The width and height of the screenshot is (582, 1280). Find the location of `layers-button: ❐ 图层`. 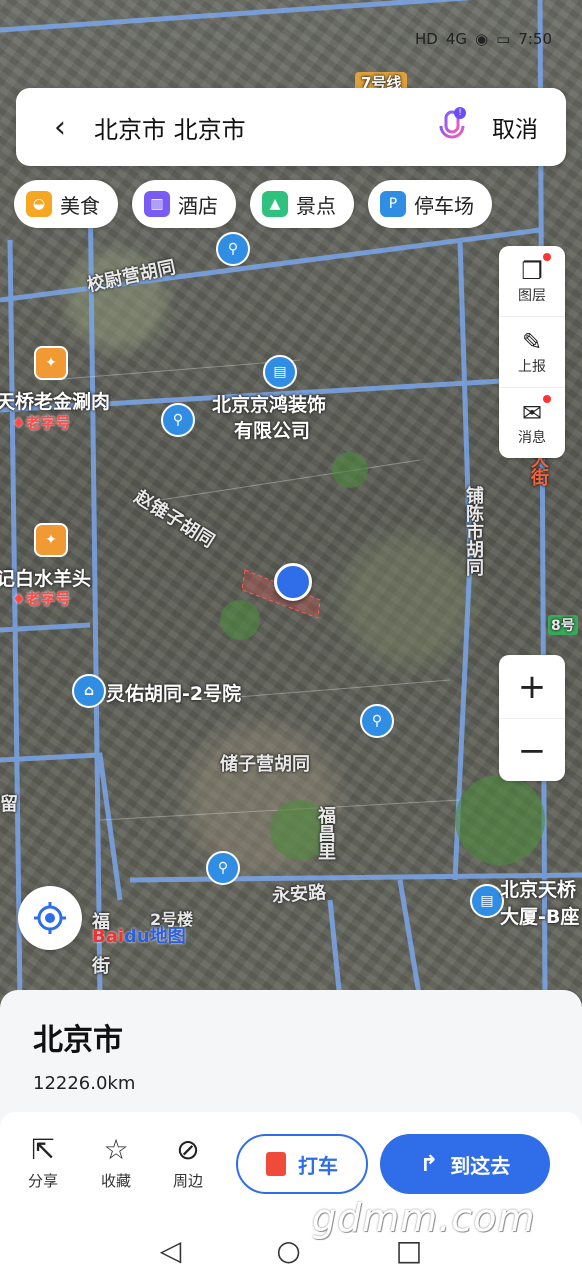

layers-button: ❐ 图层 is located at coordinates (532, 281).